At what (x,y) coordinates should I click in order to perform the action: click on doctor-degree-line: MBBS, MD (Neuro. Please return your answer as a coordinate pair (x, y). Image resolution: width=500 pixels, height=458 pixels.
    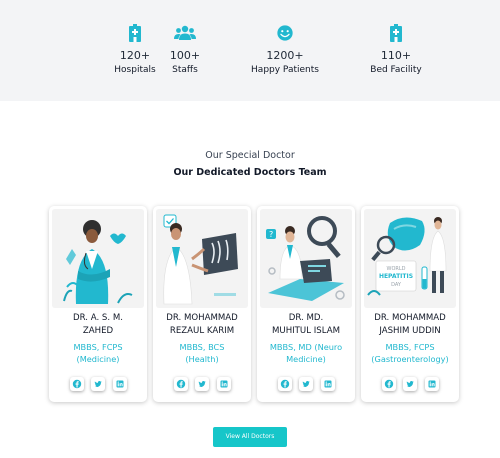
    Looking at the image, I should click on (306, 347).